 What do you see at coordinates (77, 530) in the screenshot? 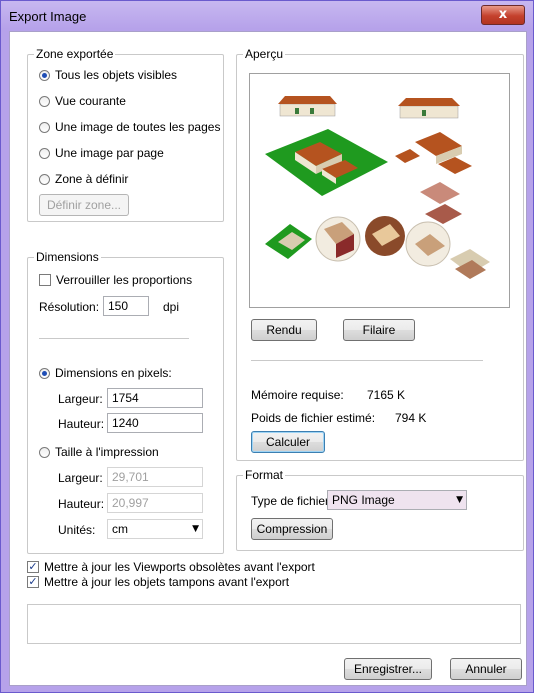
I see `units-label: Unités:` at bounding box center [77, 530].